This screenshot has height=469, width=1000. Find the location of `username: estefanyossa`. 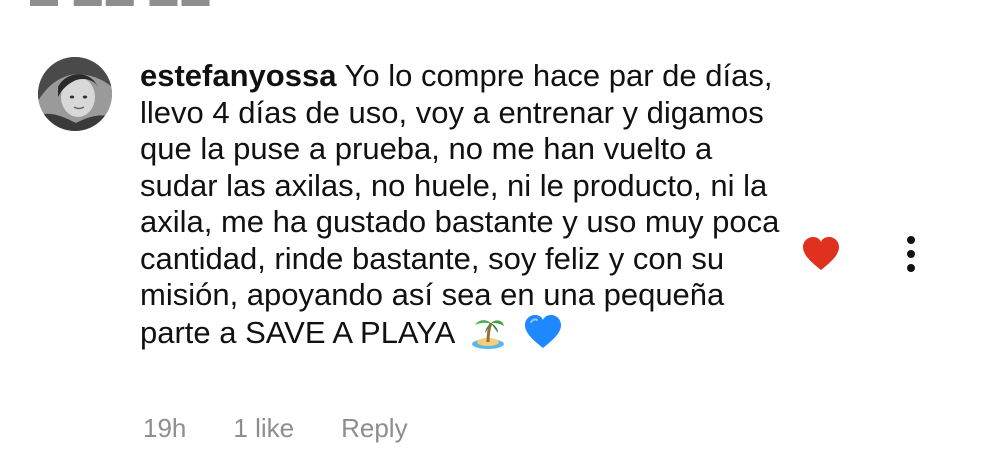

username: estefanyossa is located at coordinates (238, 75).